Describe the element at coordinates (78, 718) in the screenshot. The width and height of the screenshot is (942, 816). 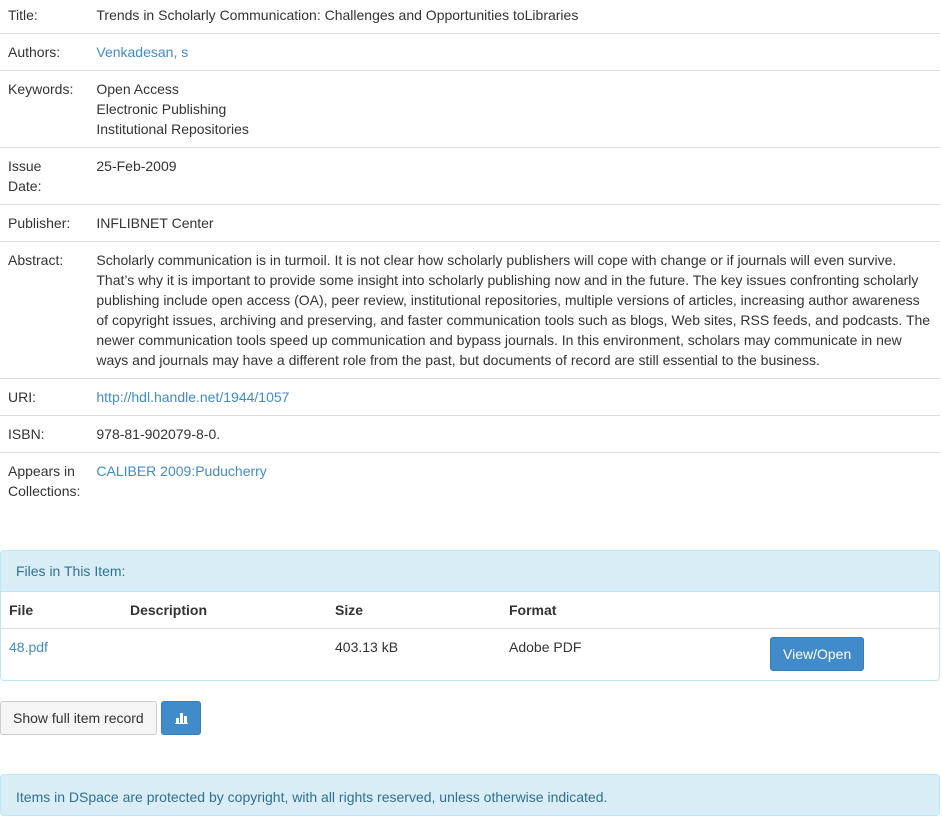
I see `show-full-record-button: Show full item record` at that location.